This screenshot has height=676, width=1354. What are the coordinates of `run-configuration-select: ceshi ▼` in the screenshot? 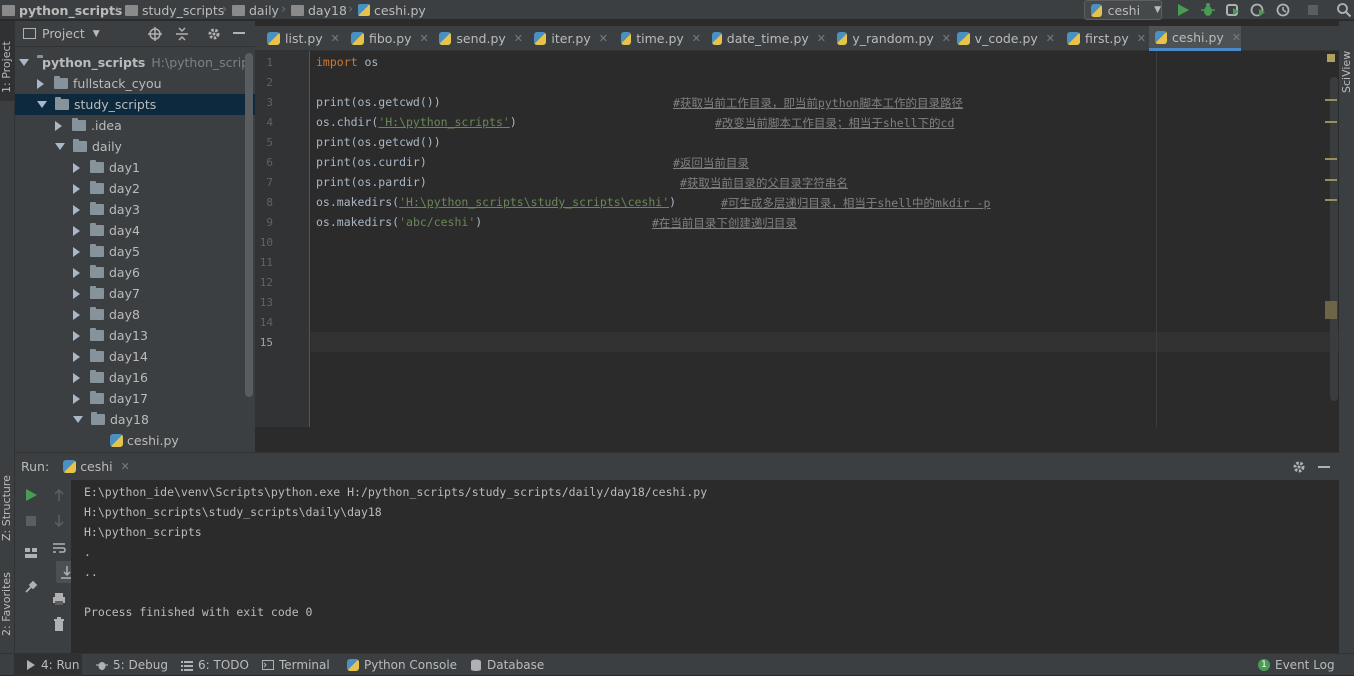 It's located at (1123, 10).